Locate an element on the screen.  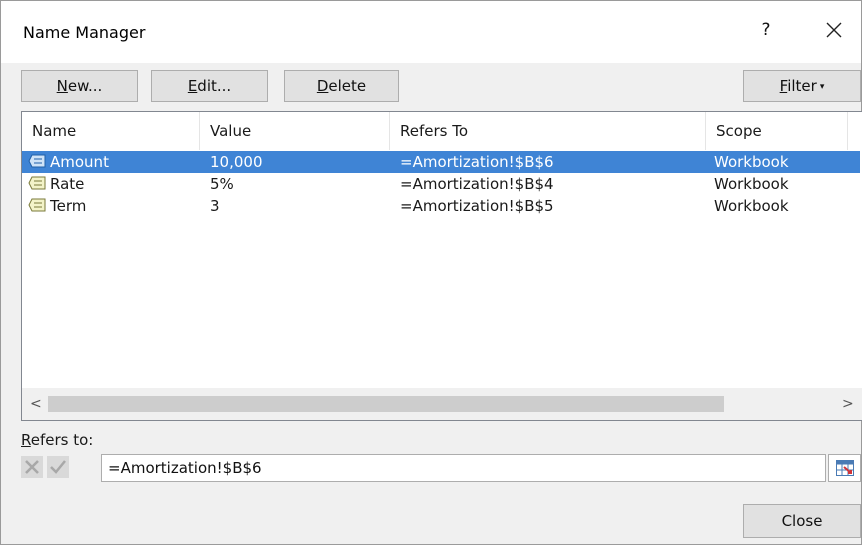
close-icon is located at coordinates (834, 30).